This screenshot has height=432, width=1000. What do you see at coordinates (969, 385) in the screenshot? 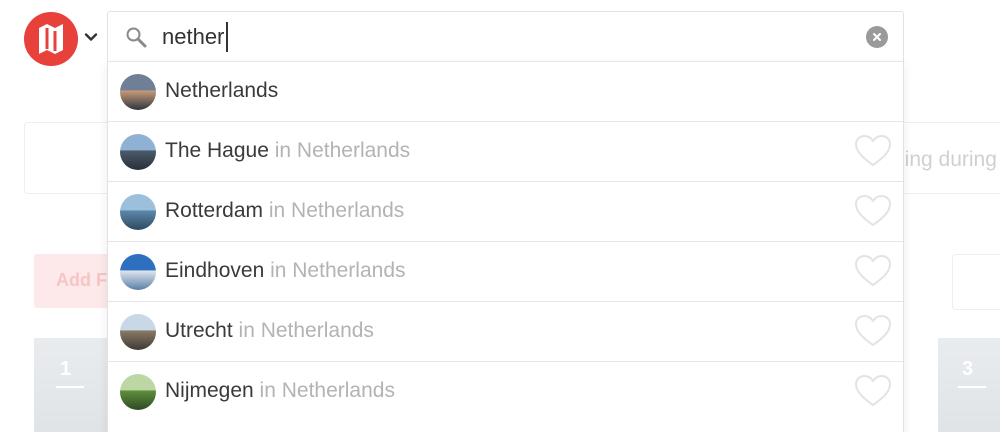
I see `day-tile-3: 3` at bounding box center [969, 385].